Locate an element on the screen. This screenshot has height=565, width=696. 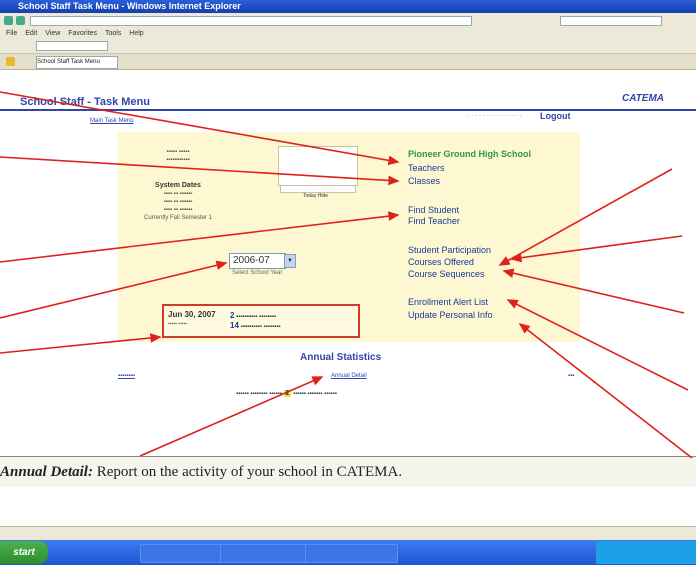
current-semester: Currently Fall Semester 1 is located at coordinates (178, 218).